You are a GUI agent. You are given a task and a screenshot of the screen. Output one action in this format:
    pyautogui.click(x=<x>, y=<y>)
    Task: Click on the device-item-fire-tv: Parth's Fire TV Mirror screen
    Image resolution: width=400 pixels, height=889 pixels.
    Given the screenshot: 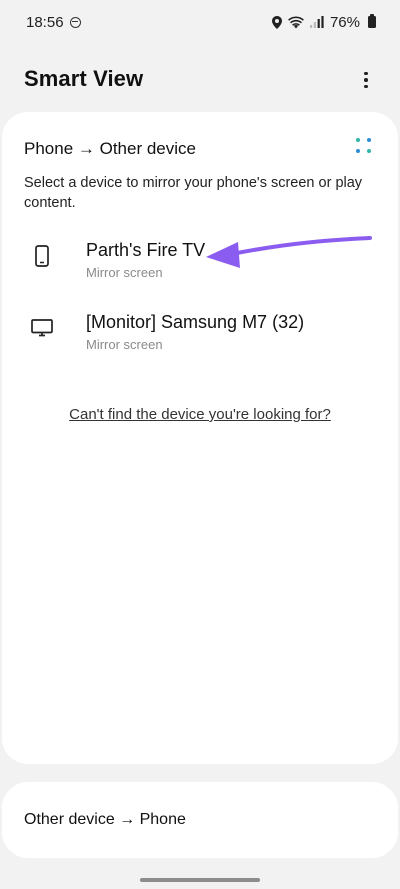 What is the action you would take?
    pyautogui.click(x=200, y=263)
    